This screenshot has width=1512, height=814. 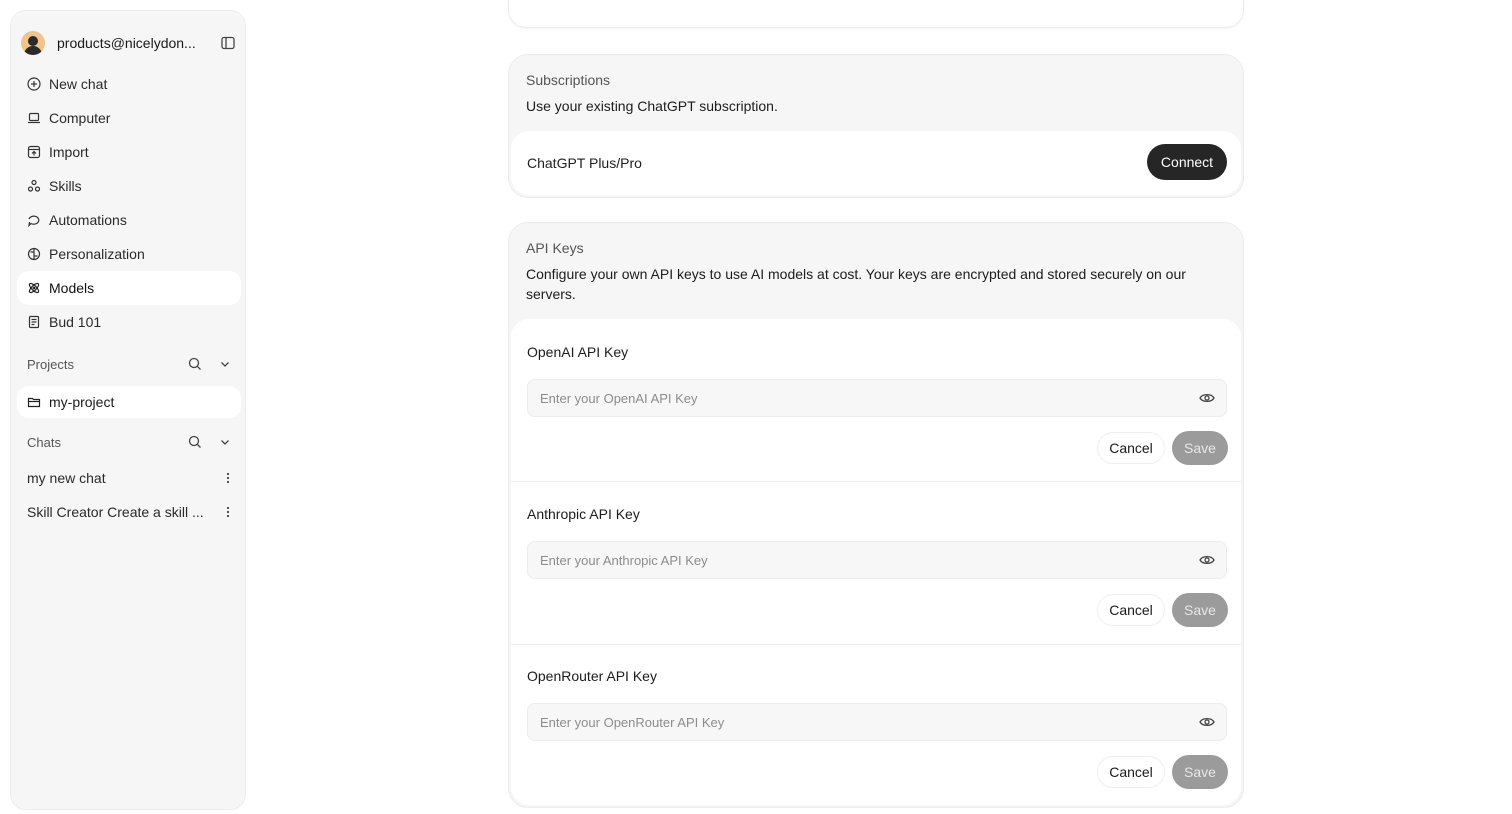 I want to click on sidebar-toggle-icon, so click(x=228, y=43).